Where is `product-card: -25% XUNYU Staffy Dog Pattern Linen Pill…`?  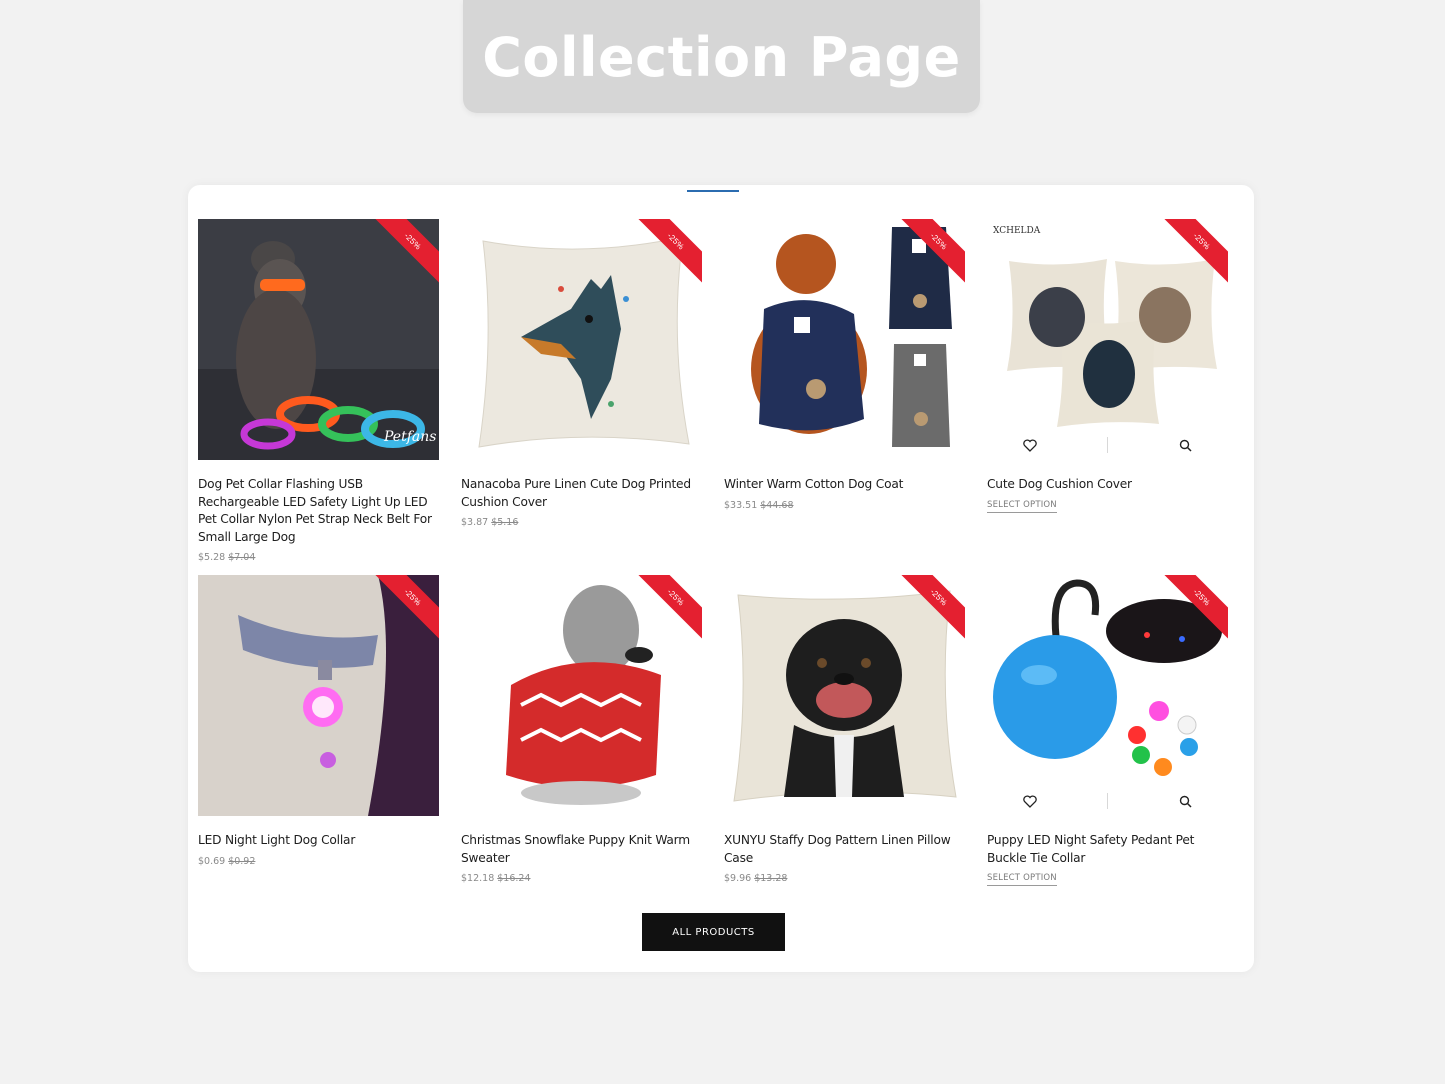 product-card: -25% XUNYU Staffy Dog Pattern Linen Pill… is located at coordinates (844, 729).